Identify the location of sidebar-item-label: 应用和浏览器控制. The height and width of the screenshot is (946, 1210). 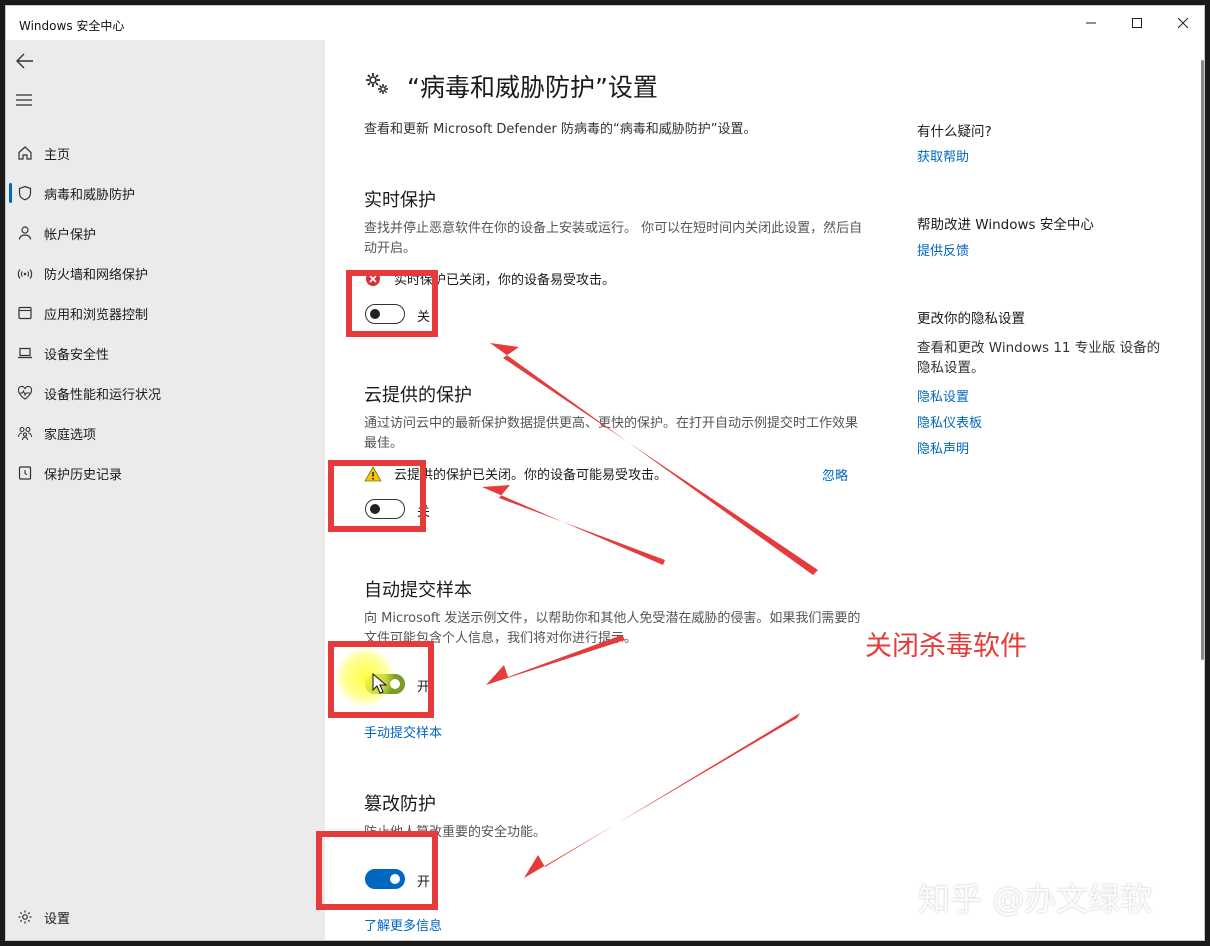
(96, 315).